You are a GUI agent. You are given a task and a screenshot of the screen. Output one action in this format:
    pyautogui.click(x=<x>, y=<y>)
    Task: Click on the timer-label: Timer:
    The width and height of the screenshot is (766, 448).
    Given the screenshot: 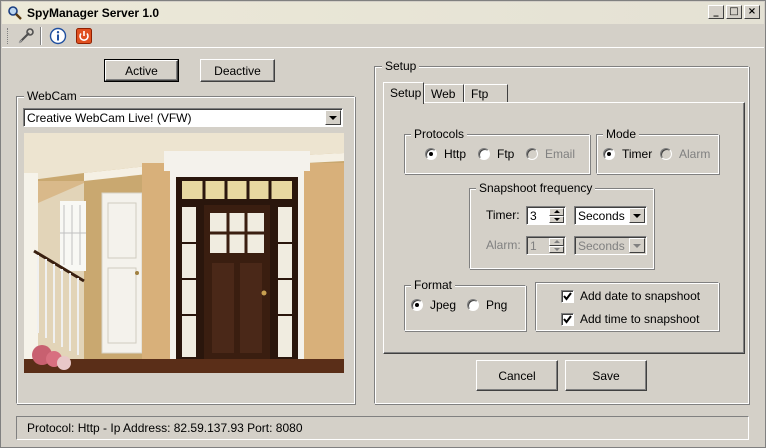 What is the action you would take?
    pyautogui.click(x=503, y=215)
    